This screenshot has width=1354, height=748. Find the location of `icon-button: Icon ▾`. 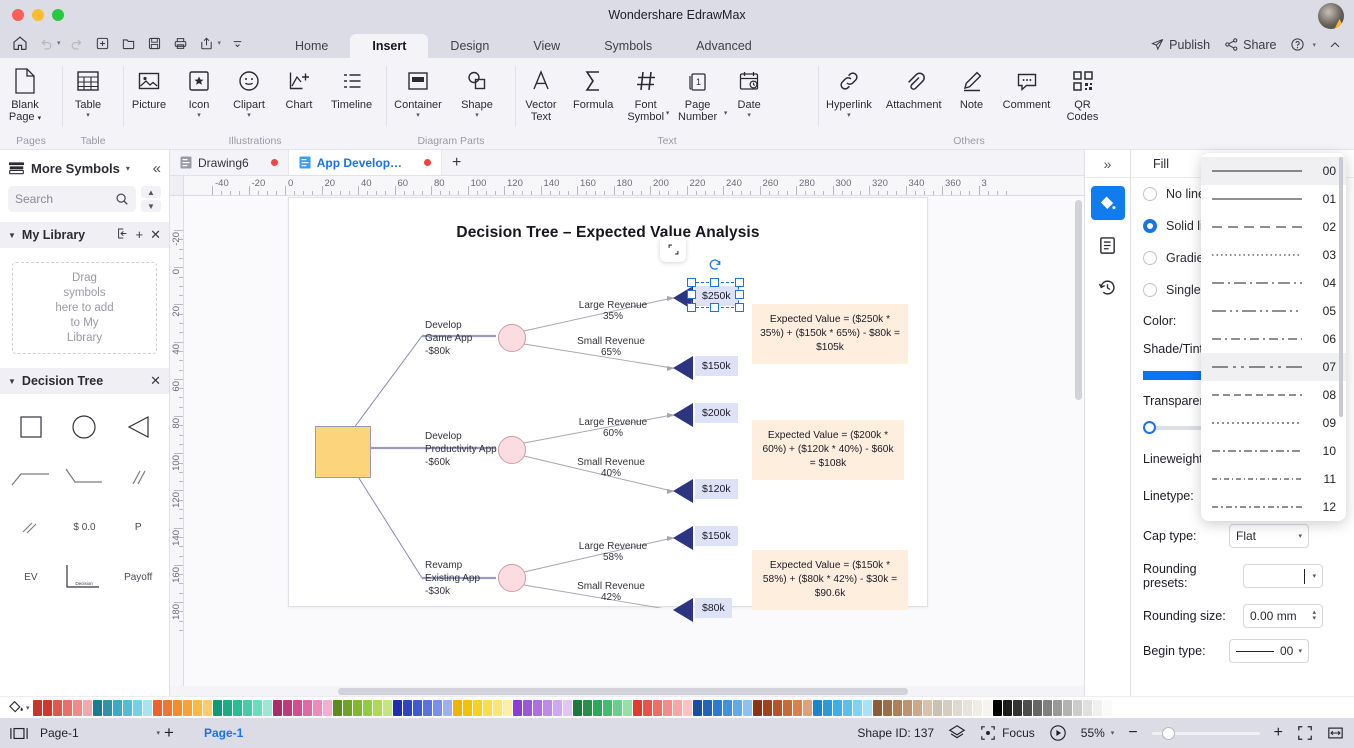

icon-button: Icon ▾ is located at coordinates (199, 91).